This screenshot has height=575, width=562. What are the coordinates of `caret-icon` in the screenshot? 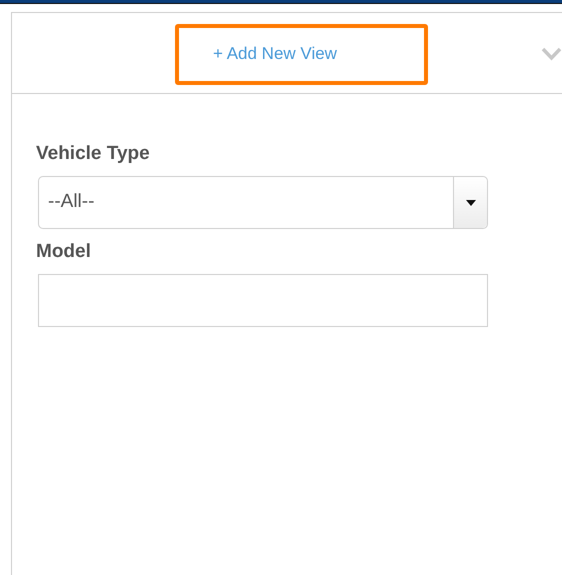 It's located at (471, 203).